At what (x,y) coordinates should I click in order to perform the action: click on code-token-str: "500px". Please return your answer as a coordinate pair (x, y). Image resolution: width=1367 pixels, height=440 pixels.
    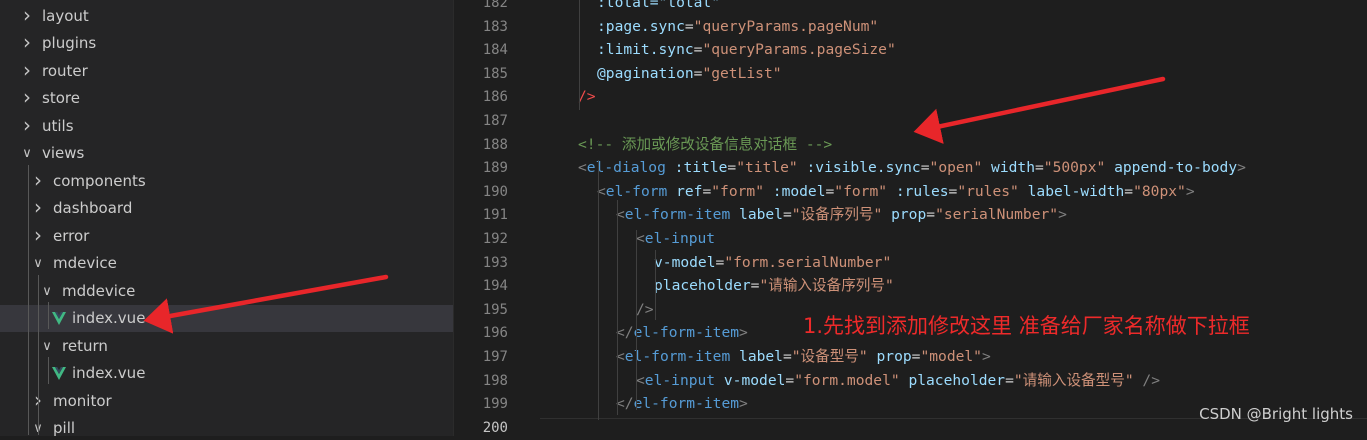
    Looking at the image, I should click on (1074, 168).